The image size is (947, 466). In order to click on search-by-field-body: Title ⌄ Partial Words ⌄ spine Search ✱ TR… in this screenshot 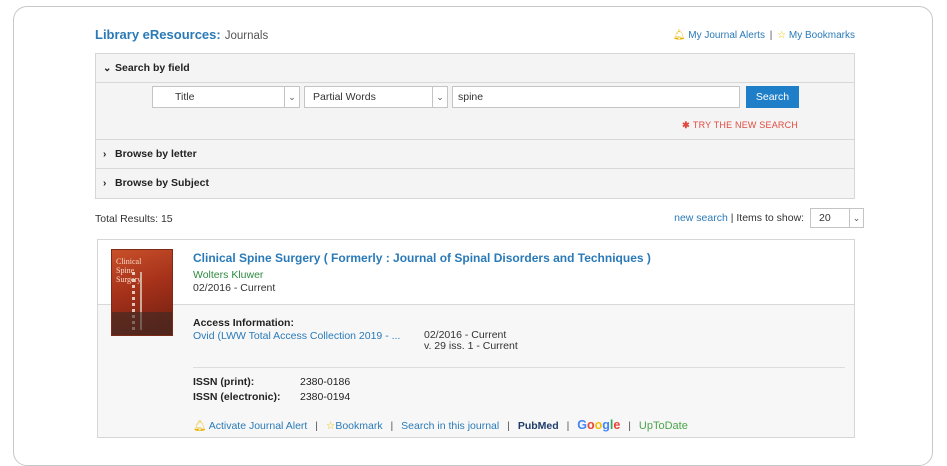, I will do `click(475, 111)`.